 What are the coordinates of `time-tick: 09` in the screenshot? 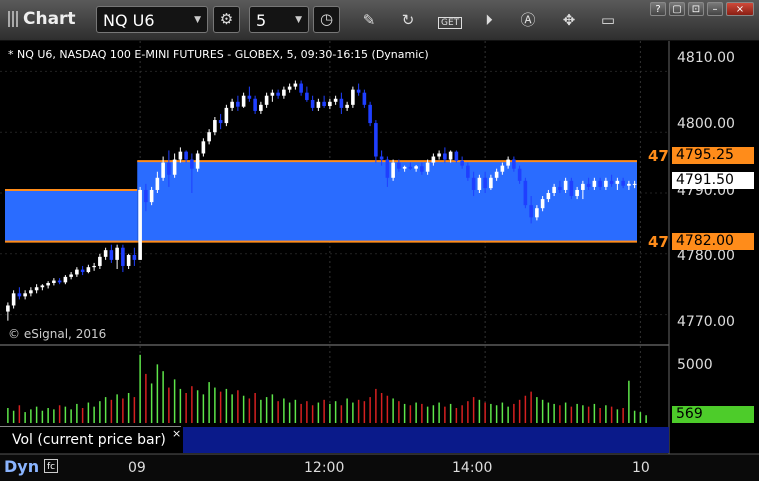 It's located at (137, 468).